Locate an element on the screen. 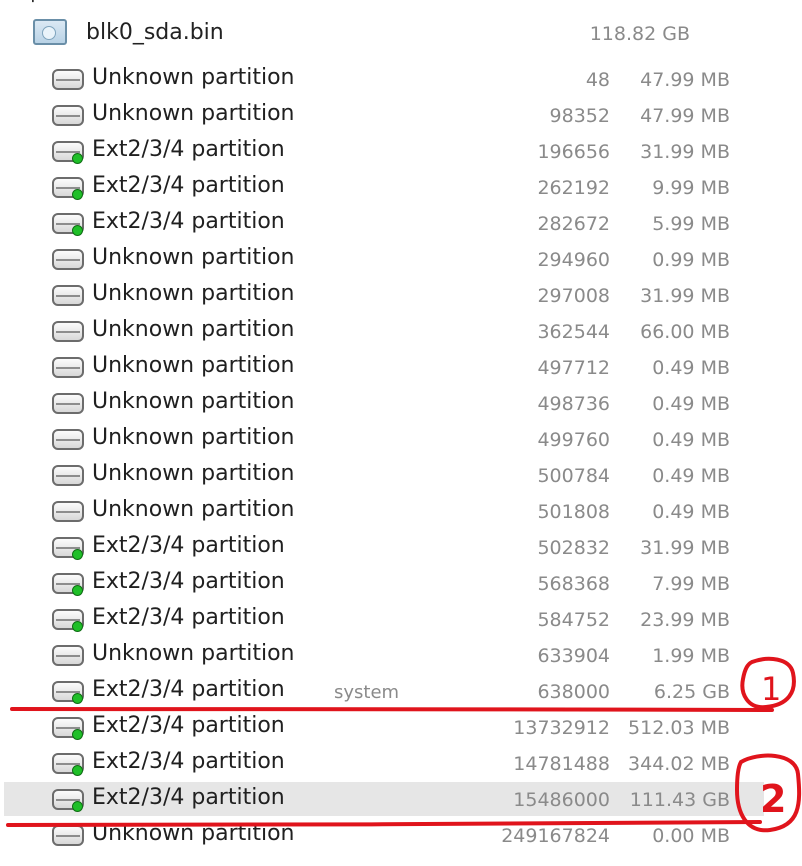 The height and width of the screenshot is (866, 802). partition-offset: 638000 is located at coordinates (573, 692).